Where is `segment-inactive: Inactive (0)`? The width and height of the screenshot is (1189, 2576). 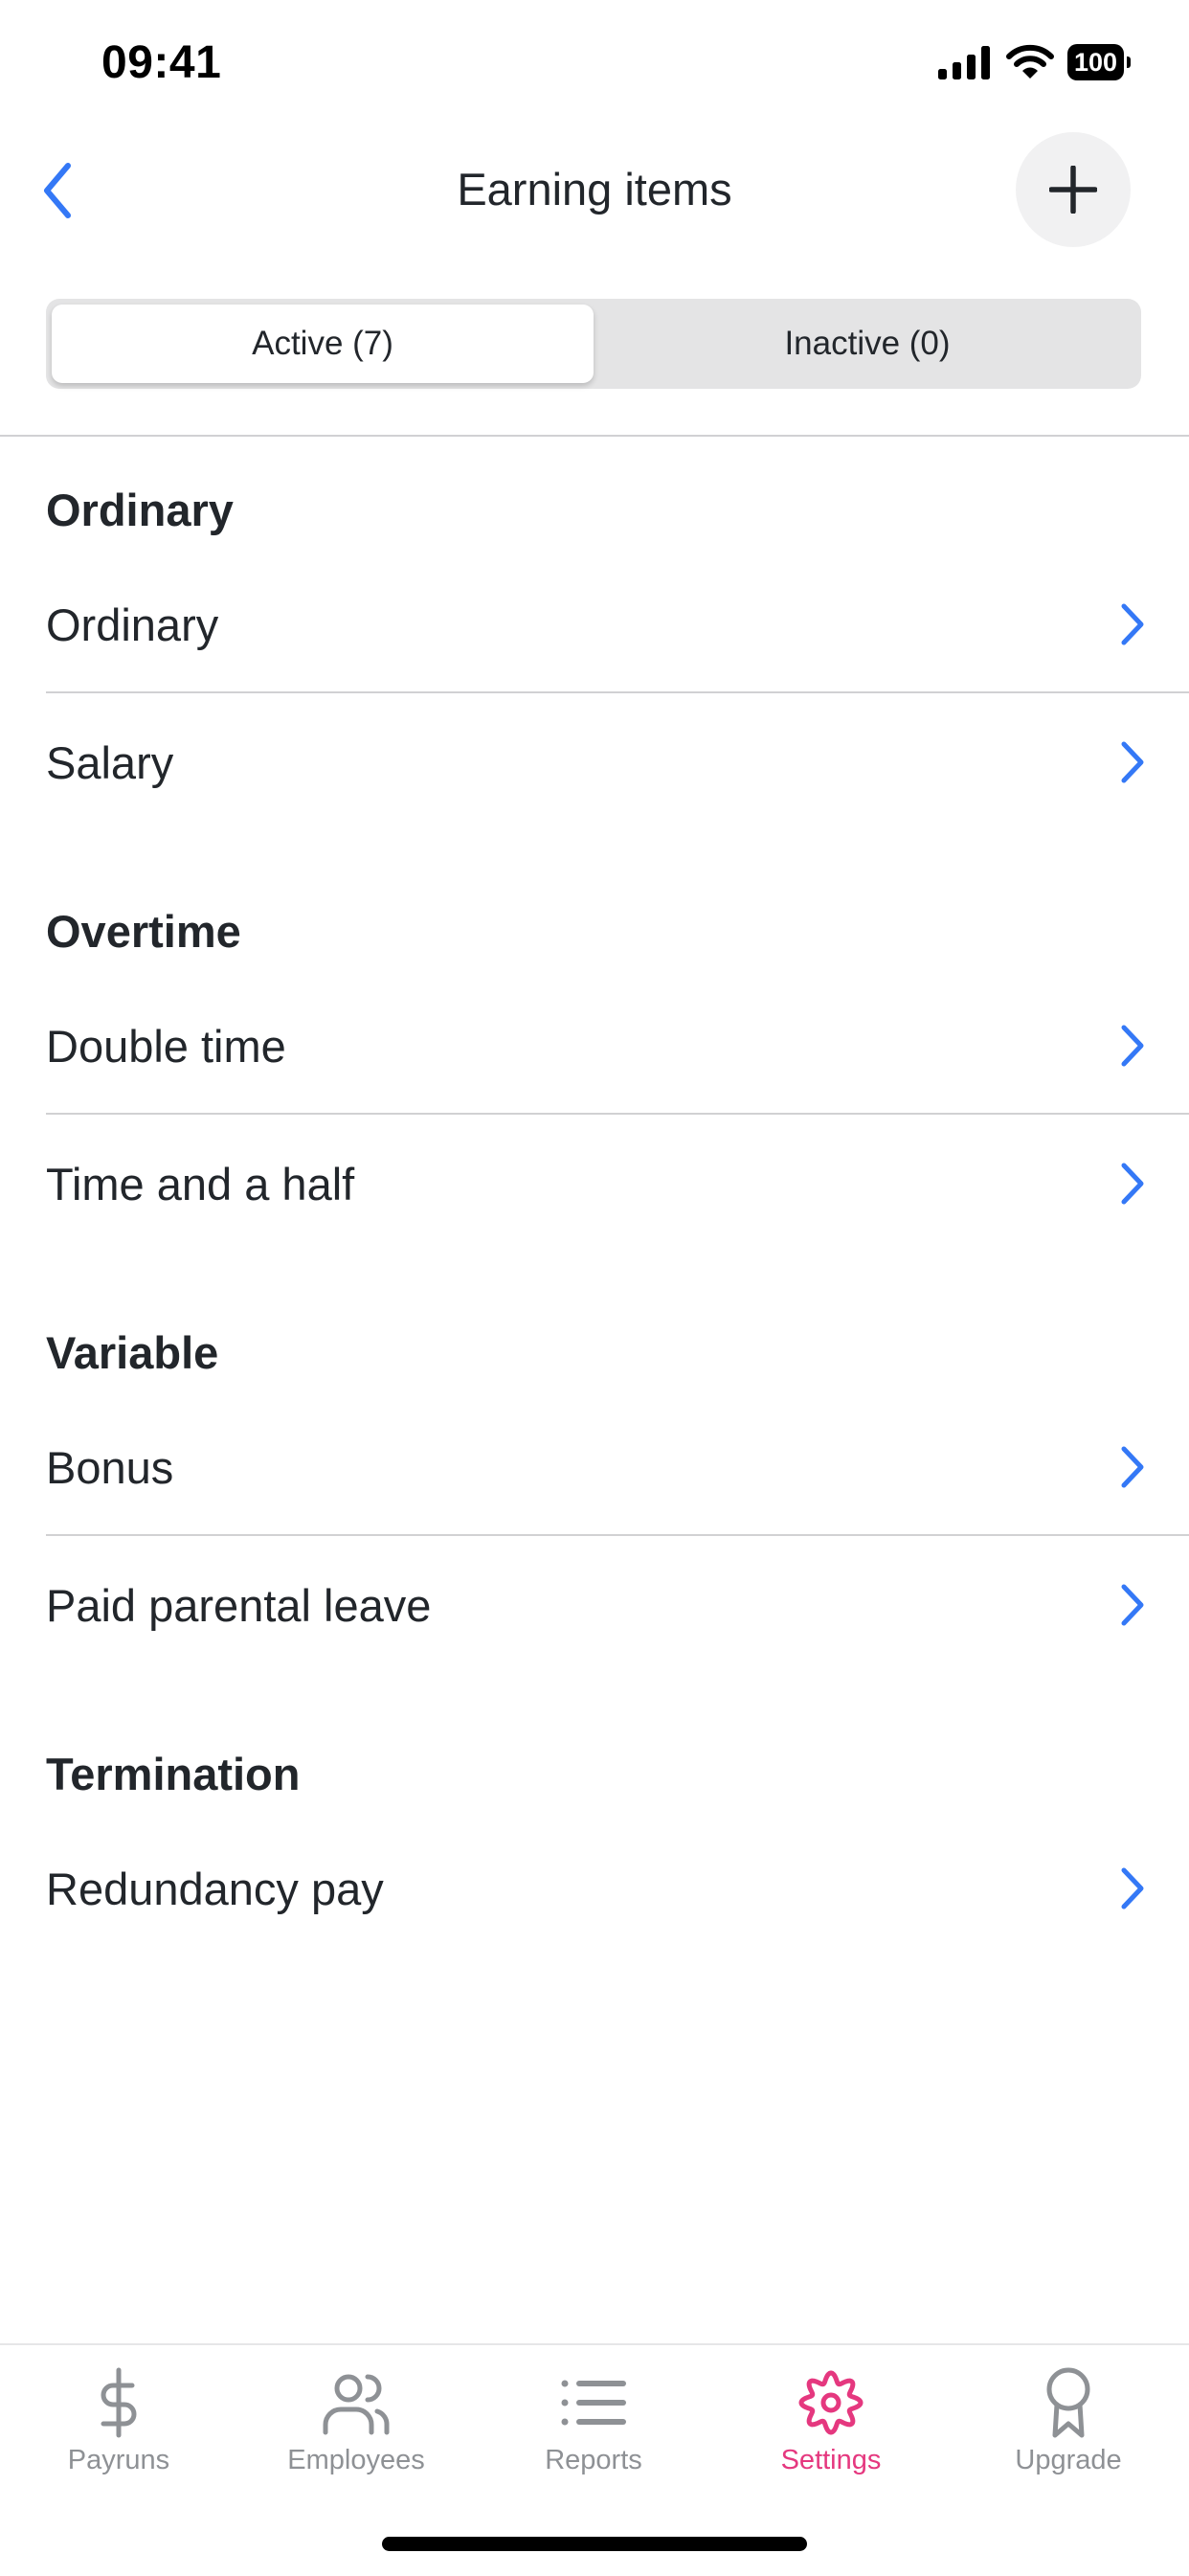
segment-inactive: Inactive (0) is located at coordinates (867, 344).